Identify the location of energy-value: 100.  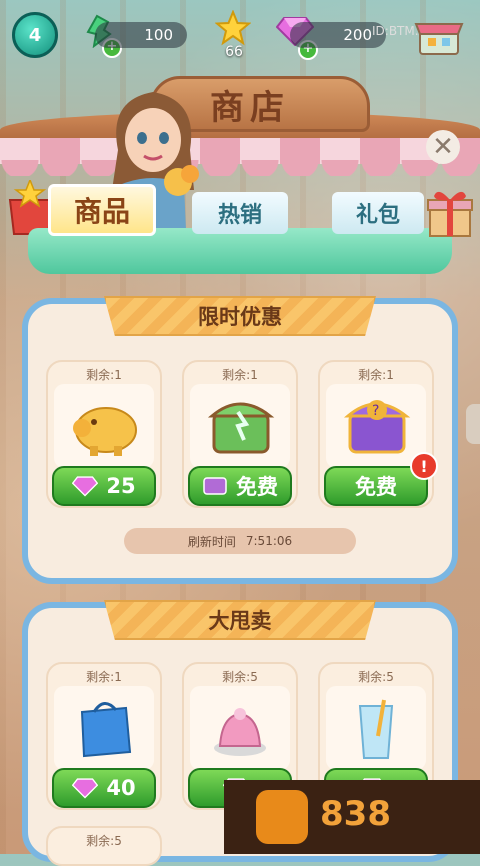
(158, 35).